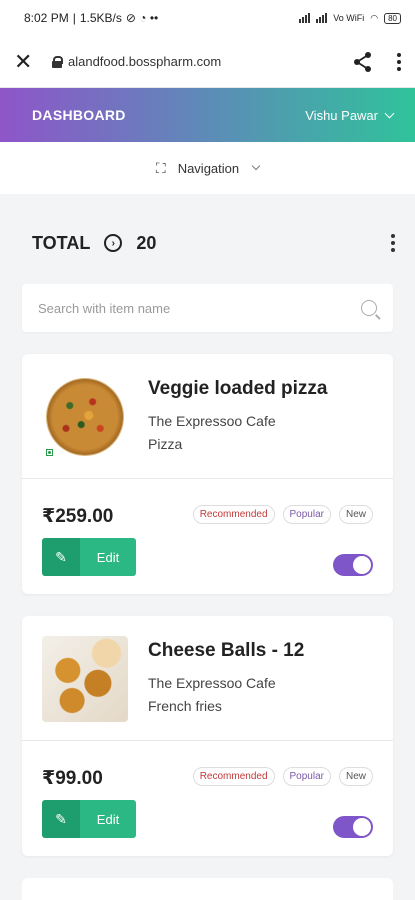 This screenshot has height=900, width=415. I want to click on url-text: alandfood.bosspharm.com, so click(145, 61).